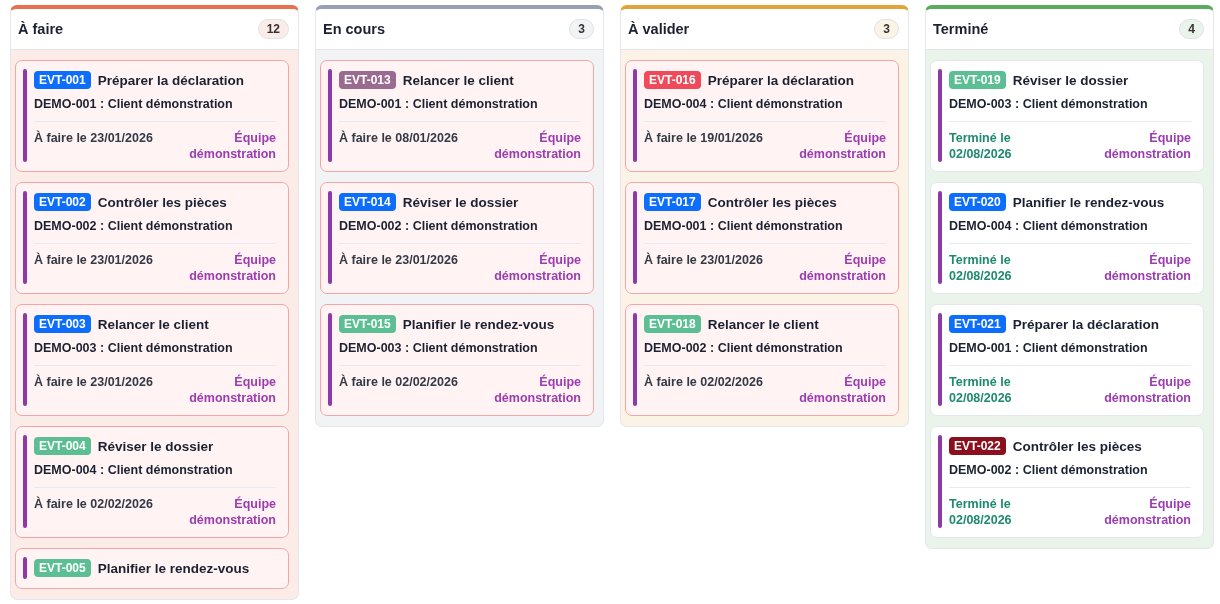  What do you see at coordinates (152, 238) in the screenshot?
I see `task-card: EVT-002 Contrôler les pièces DEMO-002 : Client démonstration À faire le 23/01/2026 Équipe démonstration` at bounding box center [152, 238].